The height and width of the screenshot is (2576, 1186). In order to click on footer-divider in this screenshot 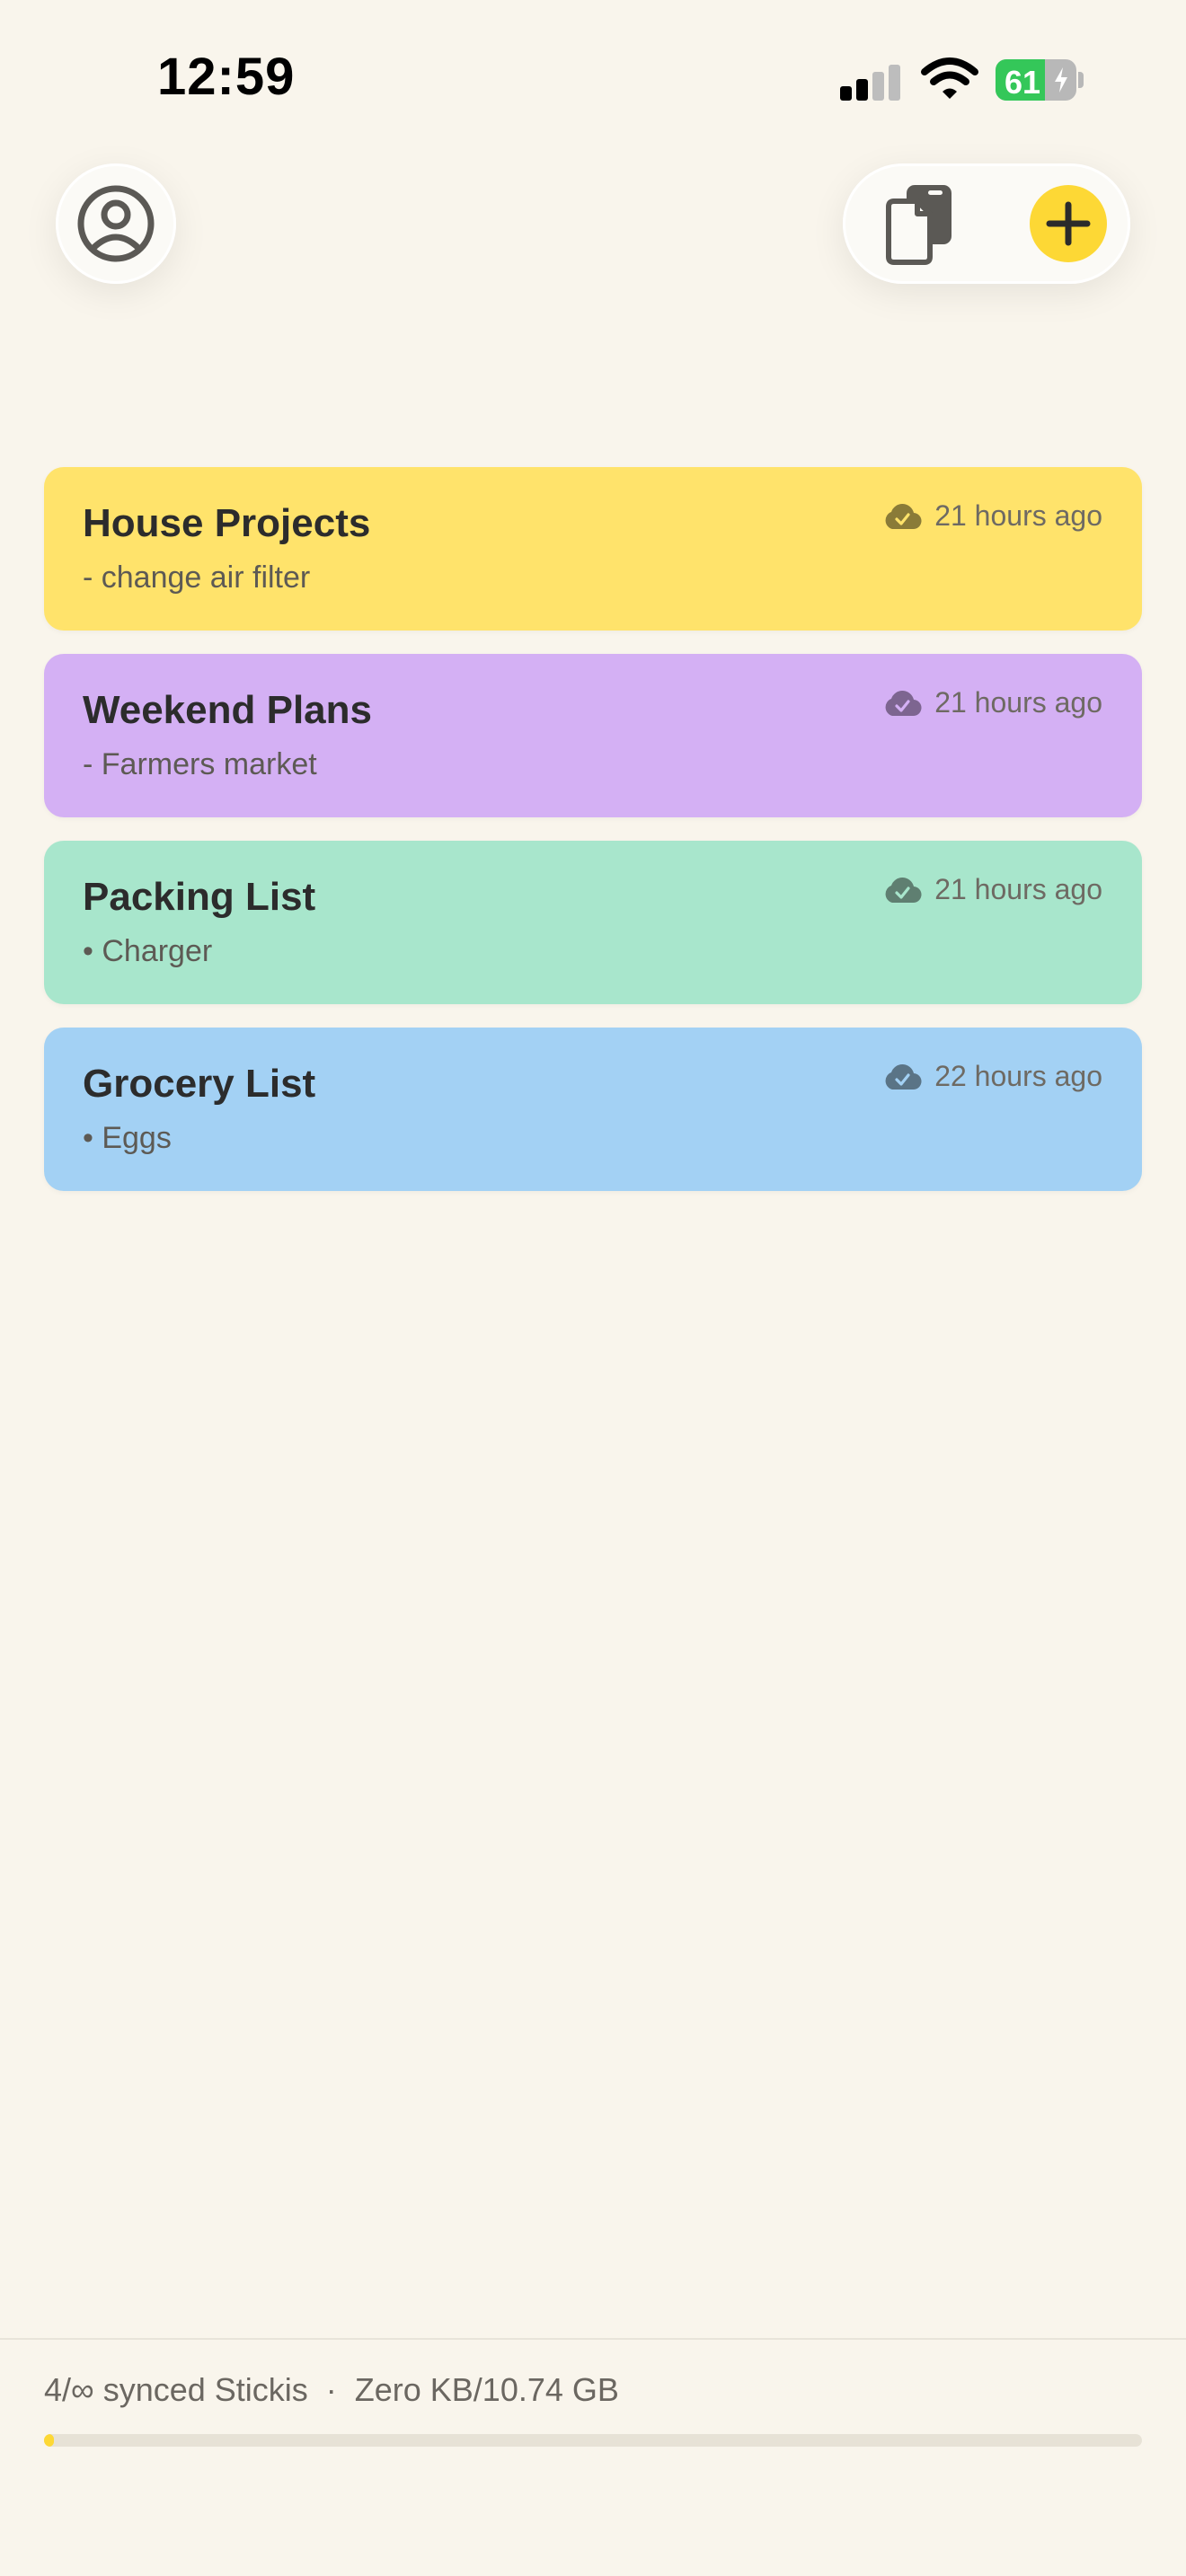, I will do `click(593, 2339)`.